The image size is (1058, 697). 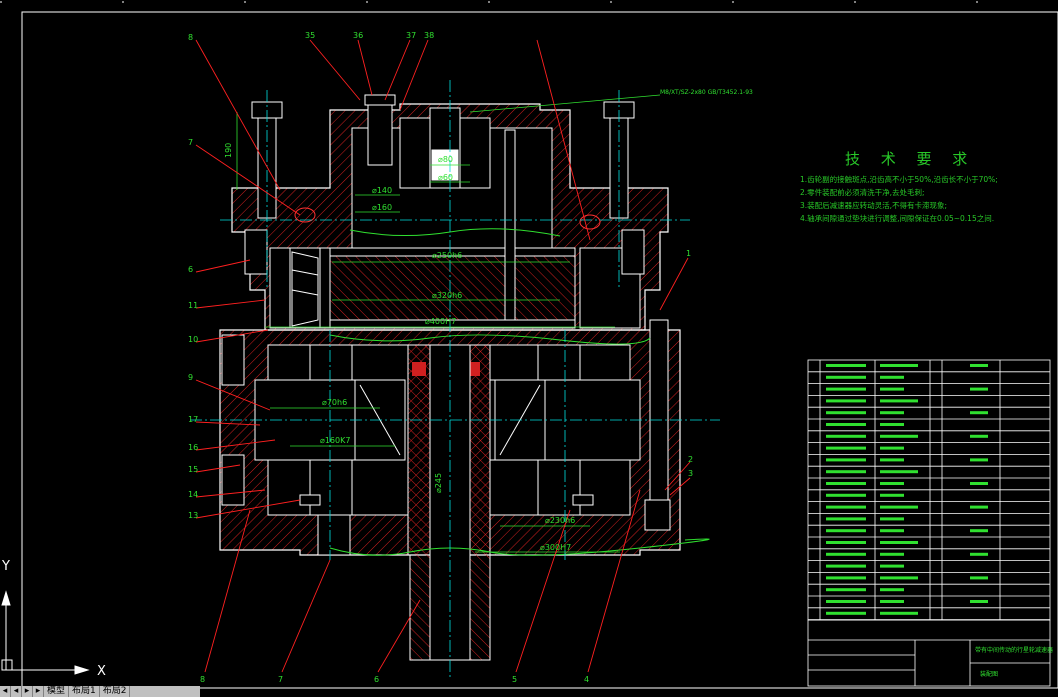 What do you see at coordinates (27, 691) in the screenshot?
I see `tab-nav-next-icon: ▸` at bounding box center [27, 691].